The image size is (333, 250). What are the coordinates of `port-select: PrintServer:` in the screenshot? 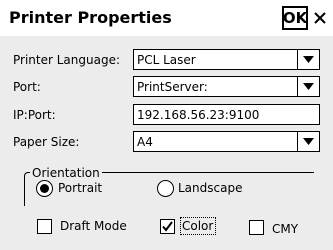 It's located at (226, 86).